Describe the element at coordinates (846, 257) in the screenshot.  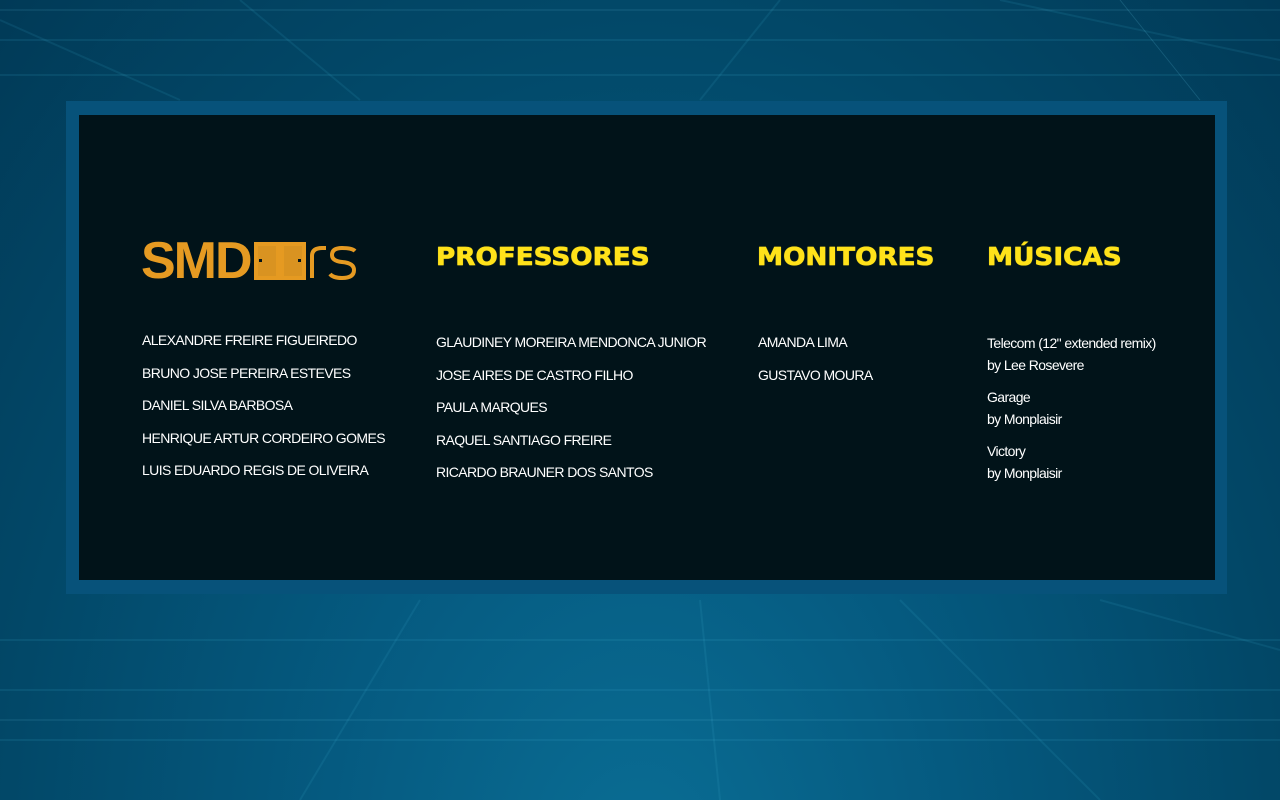
I see `monitores-title: MONITORES` at that location.